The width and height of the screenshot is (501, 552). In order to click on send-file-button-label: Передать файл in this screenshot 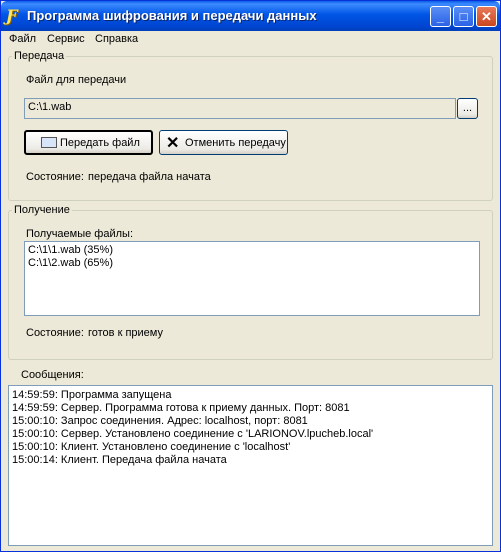, I will do `click(100, 143)`.